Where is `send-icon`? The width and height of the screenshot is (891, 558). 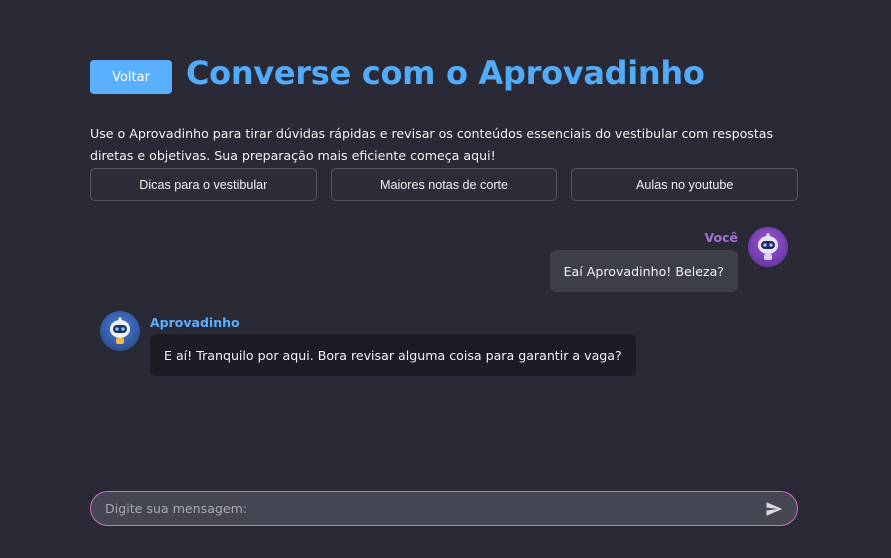
send-icon is located at coordinates (774, 508).